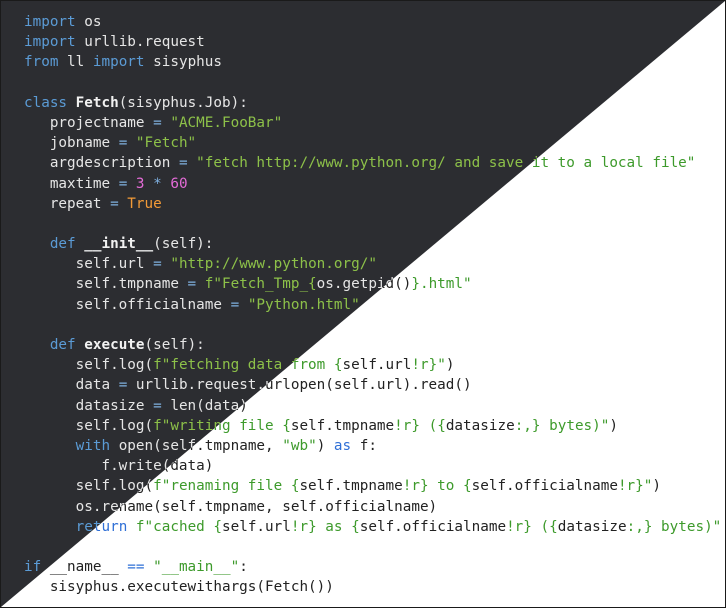  Describe the element at coordinates (97, 102) in the screenshot. I see `name-token: Fetch` at that location.